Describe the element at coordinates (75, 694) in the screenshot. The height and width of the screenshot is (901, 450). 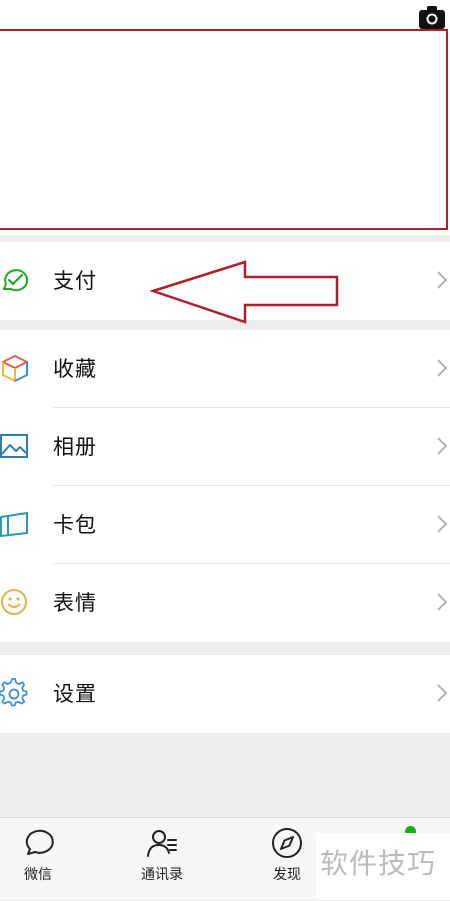
I see `menu-item-label: 设置` at that location.